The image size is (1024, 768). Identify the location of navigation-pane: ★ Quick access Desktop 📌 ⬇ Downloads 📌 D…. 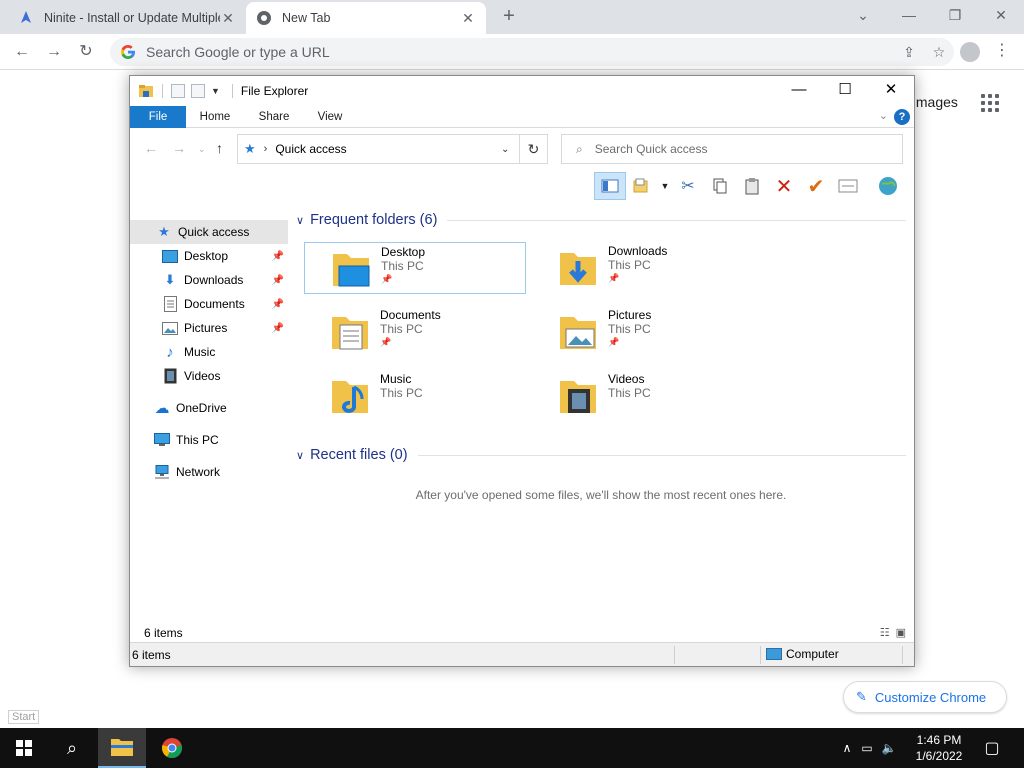
(209, 366).